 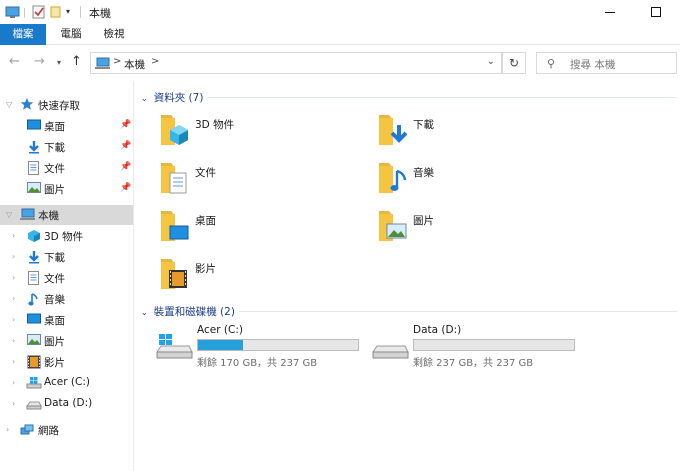 I want to click on drive-c: Acer (C:) 剩餘 170 GB，共 237 GB, so click(x=260, y=346).